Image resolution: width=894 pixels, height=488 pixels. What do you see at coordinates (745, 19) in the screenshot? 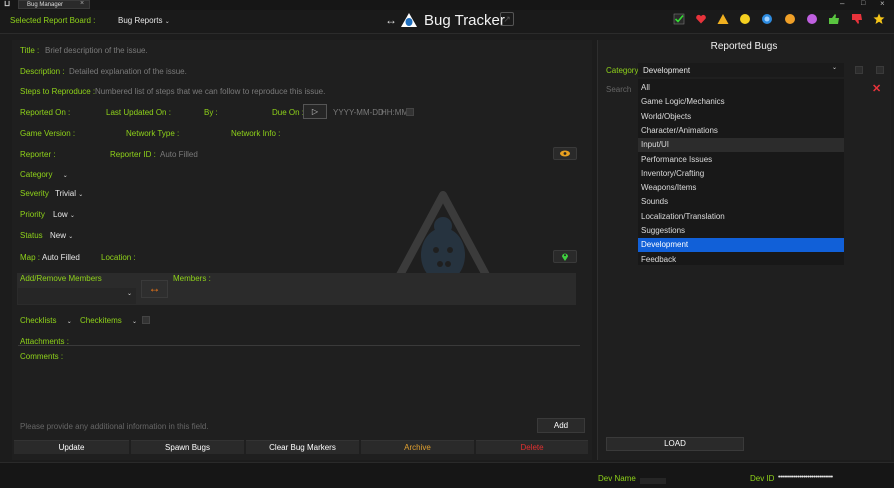
I see `smiley-yellow-icon` at bounding box center [745, 19].